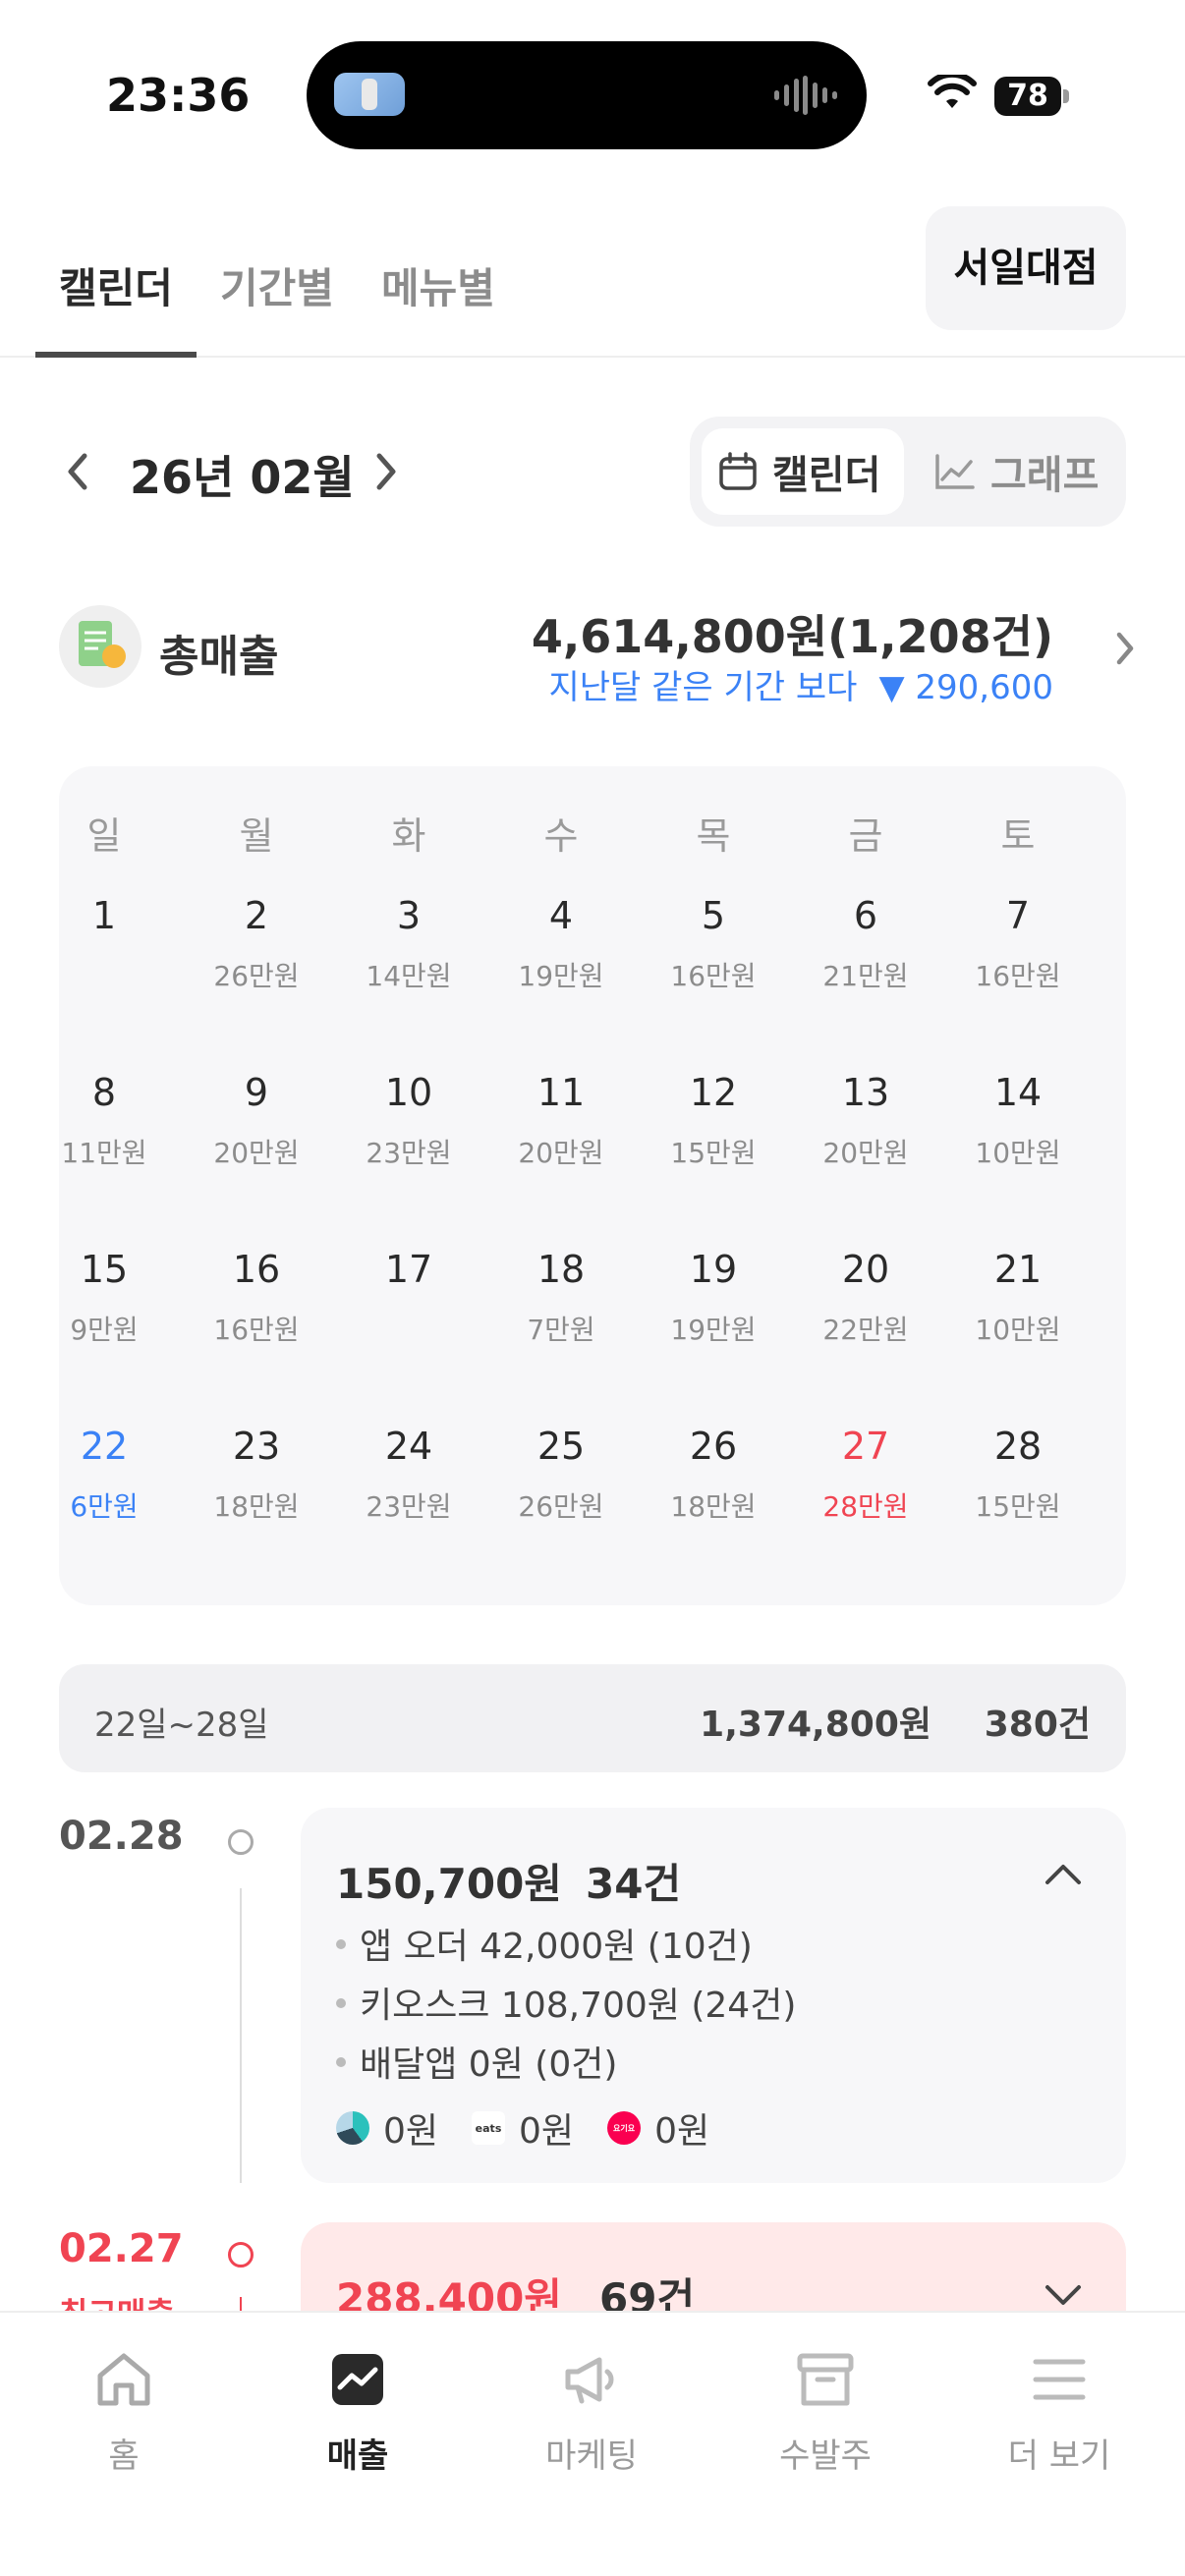  I want to click on calendar-day: 26 18만원, so click(714, 1475).